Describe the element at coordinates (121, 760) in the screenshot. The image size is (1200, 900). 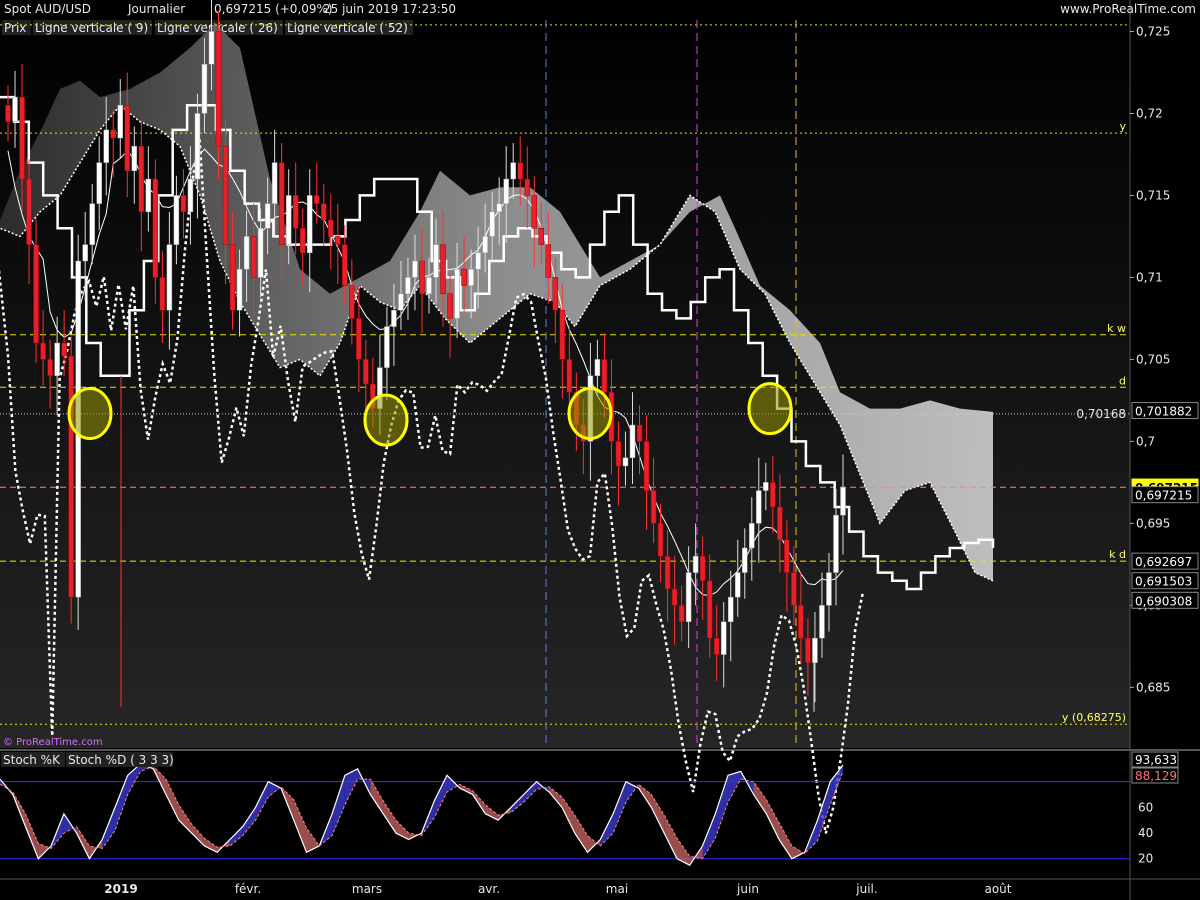
I see `stoch-d-legend: Stoch %D ( 3 3 3)` at that location.